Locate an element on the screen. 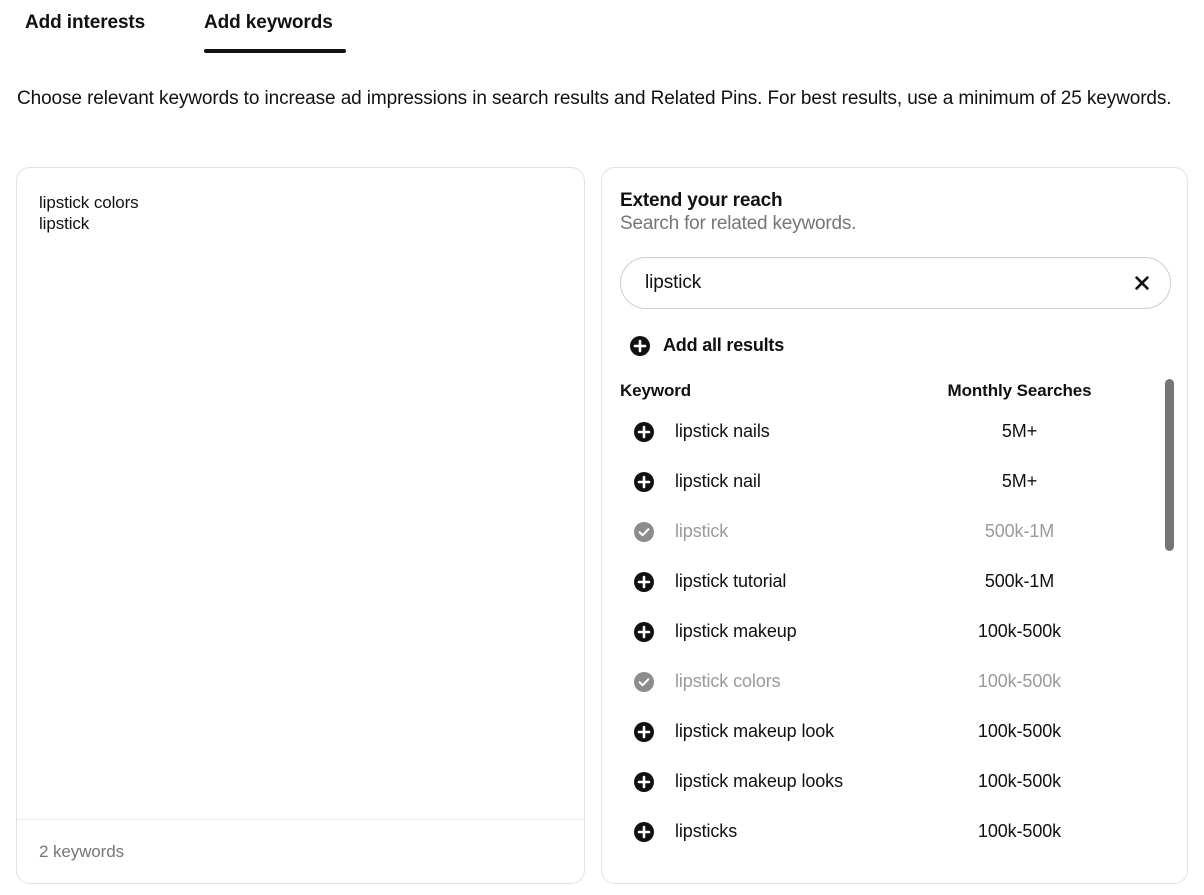 The image size is (1204, 895). keyword-search-box is located at coordinates (895, 283).